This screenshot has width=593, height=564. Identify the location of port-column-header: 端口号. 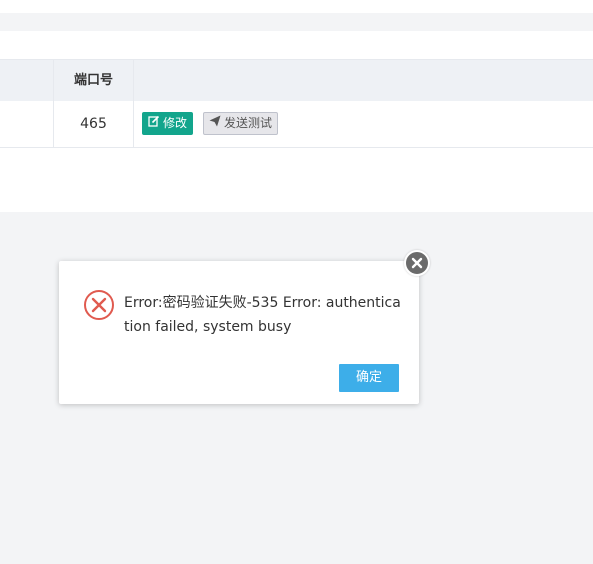
(93, 80).